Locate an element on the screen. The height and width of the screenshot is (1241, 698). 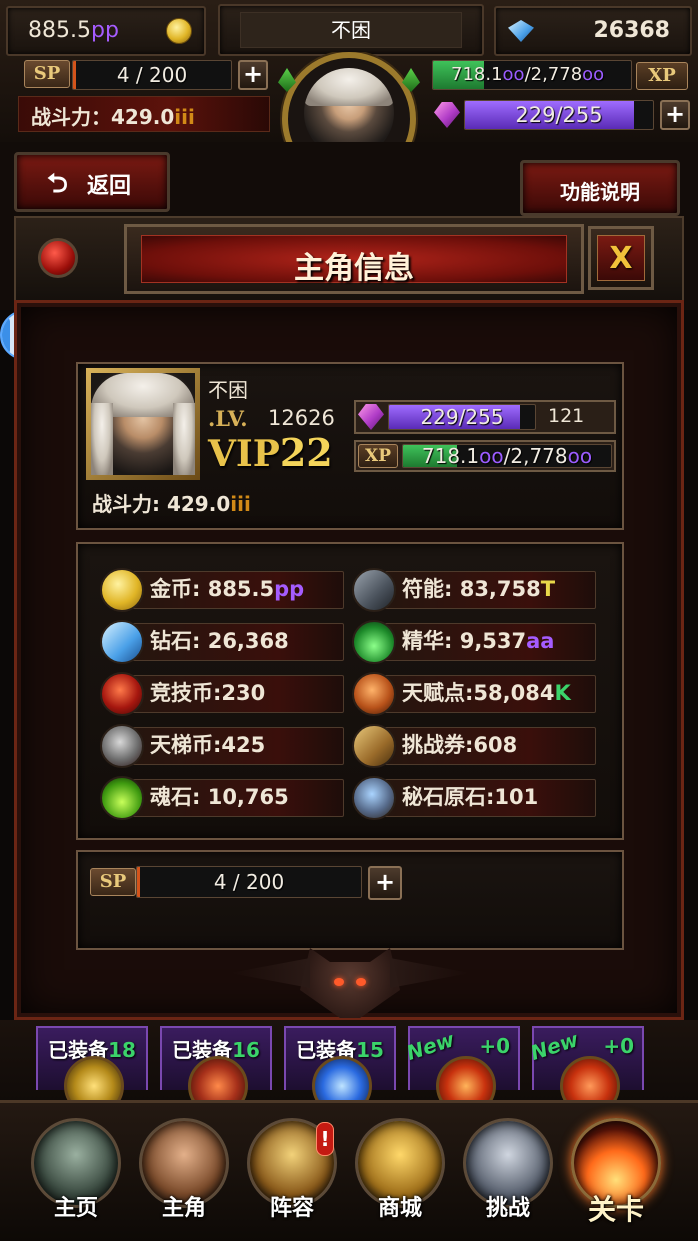
resource-label: 精华: 9,537 is located at coordinates (464, 641).